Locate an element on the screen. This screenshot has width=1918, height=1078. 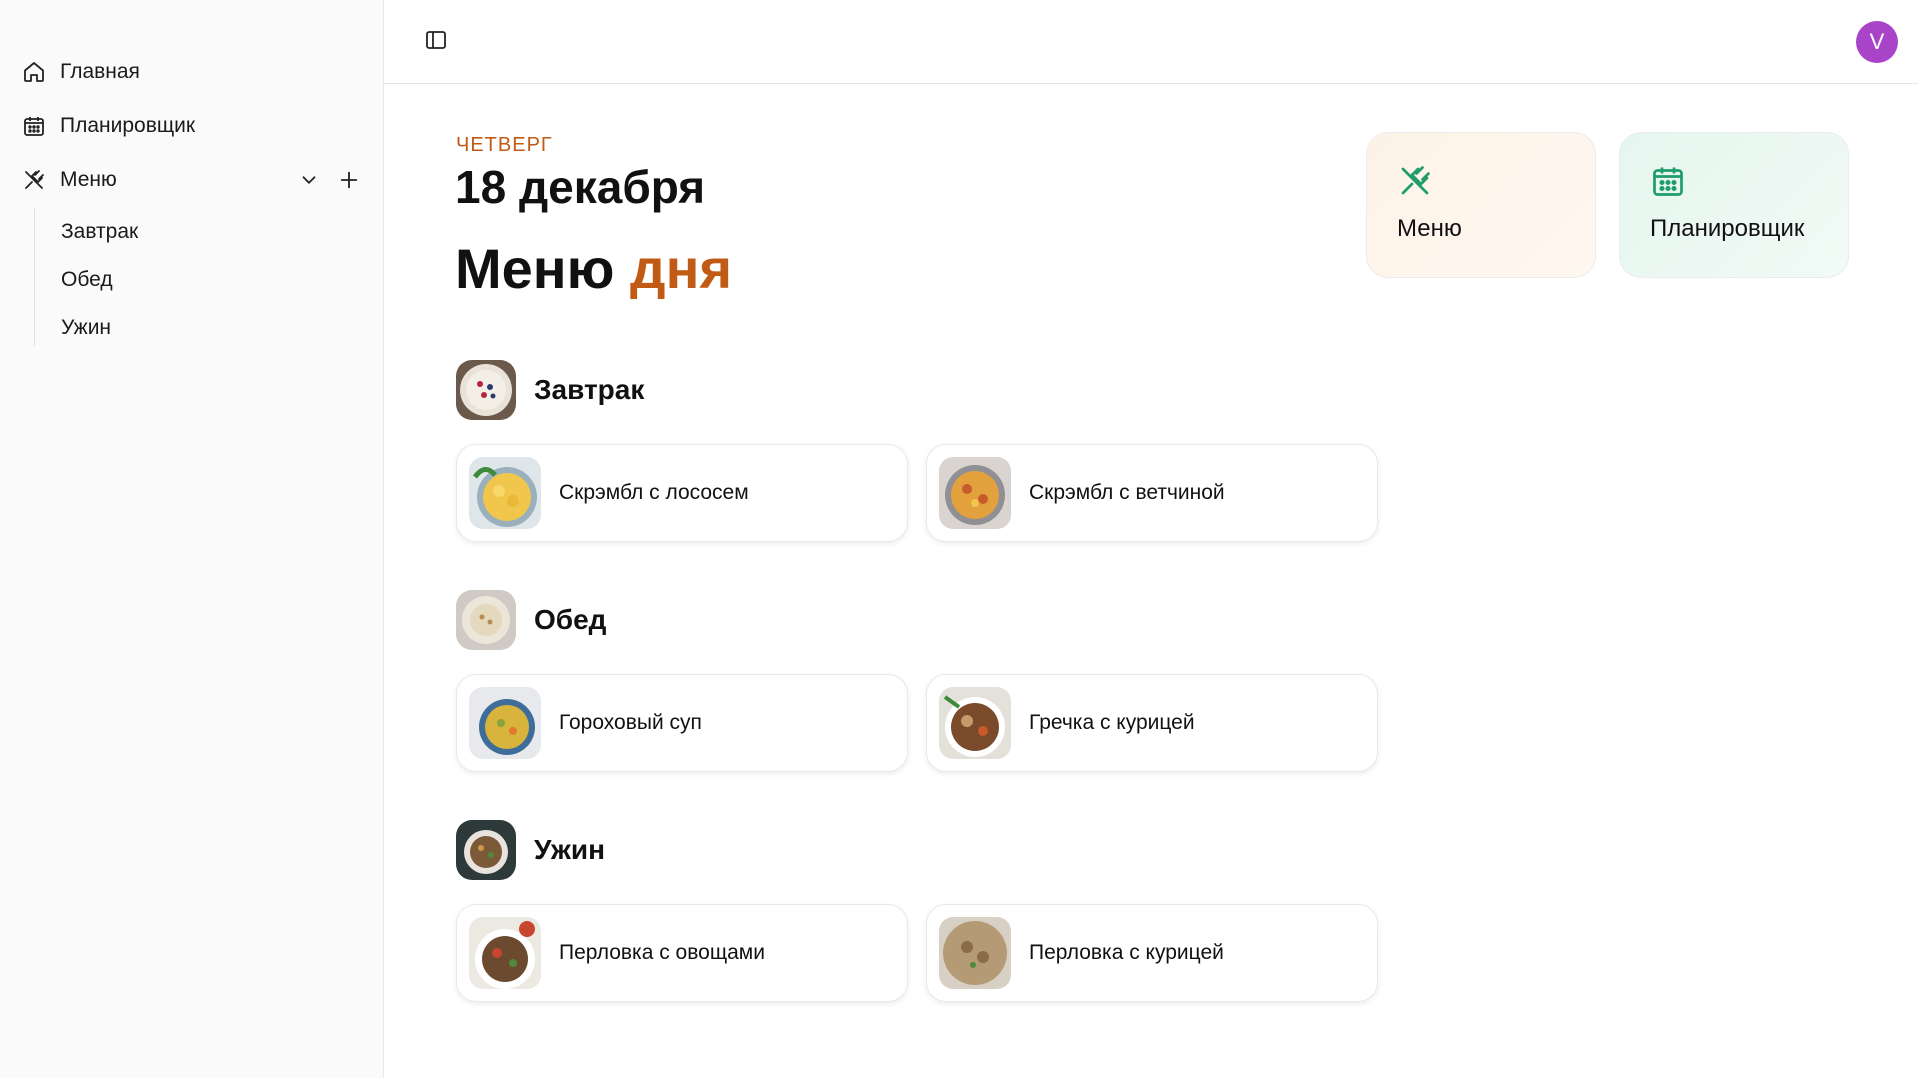
sidebar-item-home: Главная is located at coordinates (81, 72).